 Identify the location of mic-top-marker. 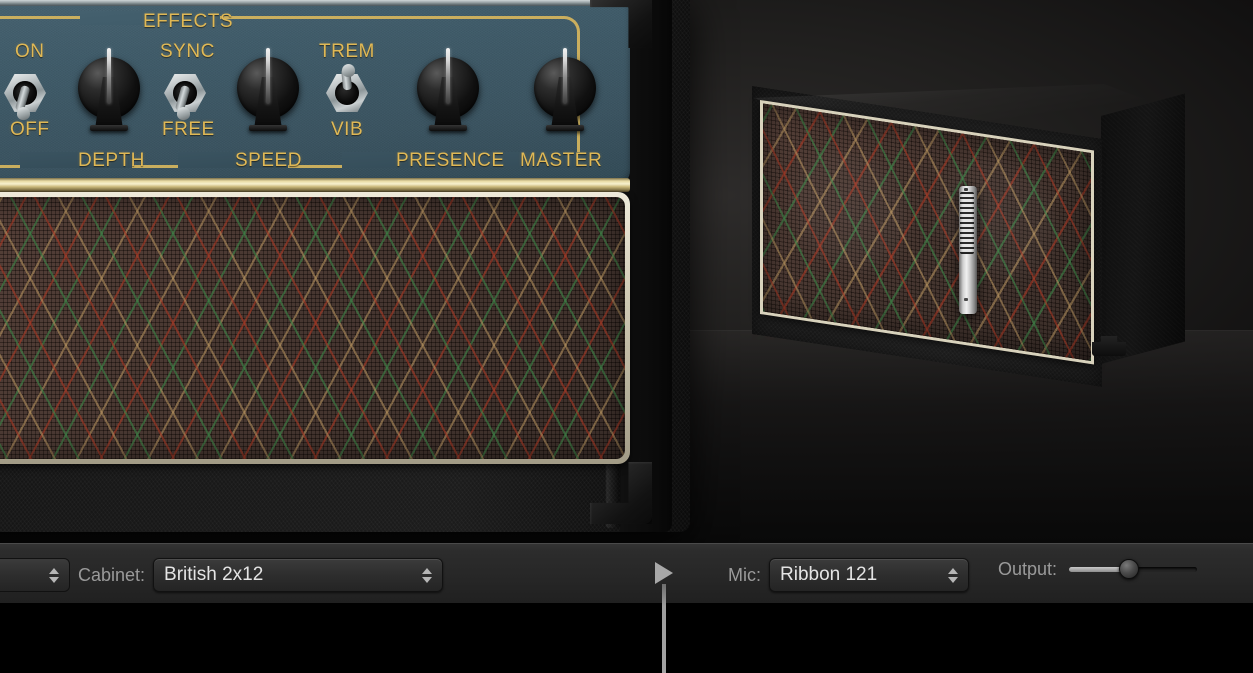
(966, 189).